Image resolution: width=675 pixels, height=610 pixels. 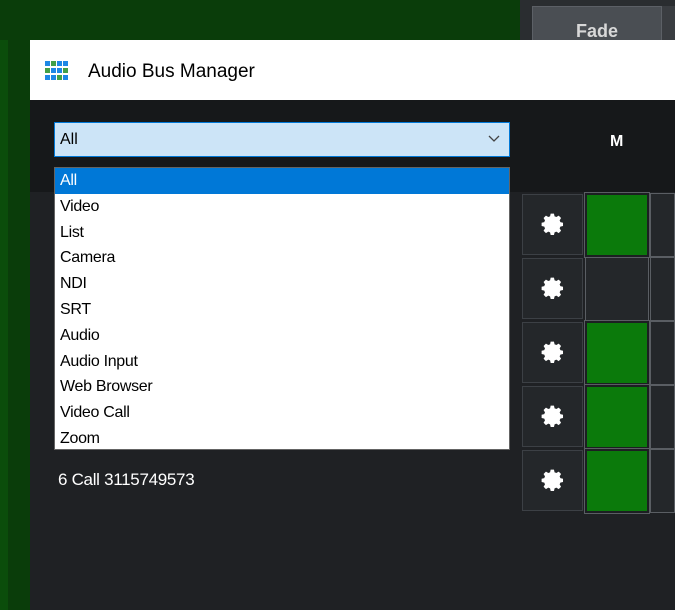 I want to click on filter-option-zoom: Zoom, so click(x=282, y=439).